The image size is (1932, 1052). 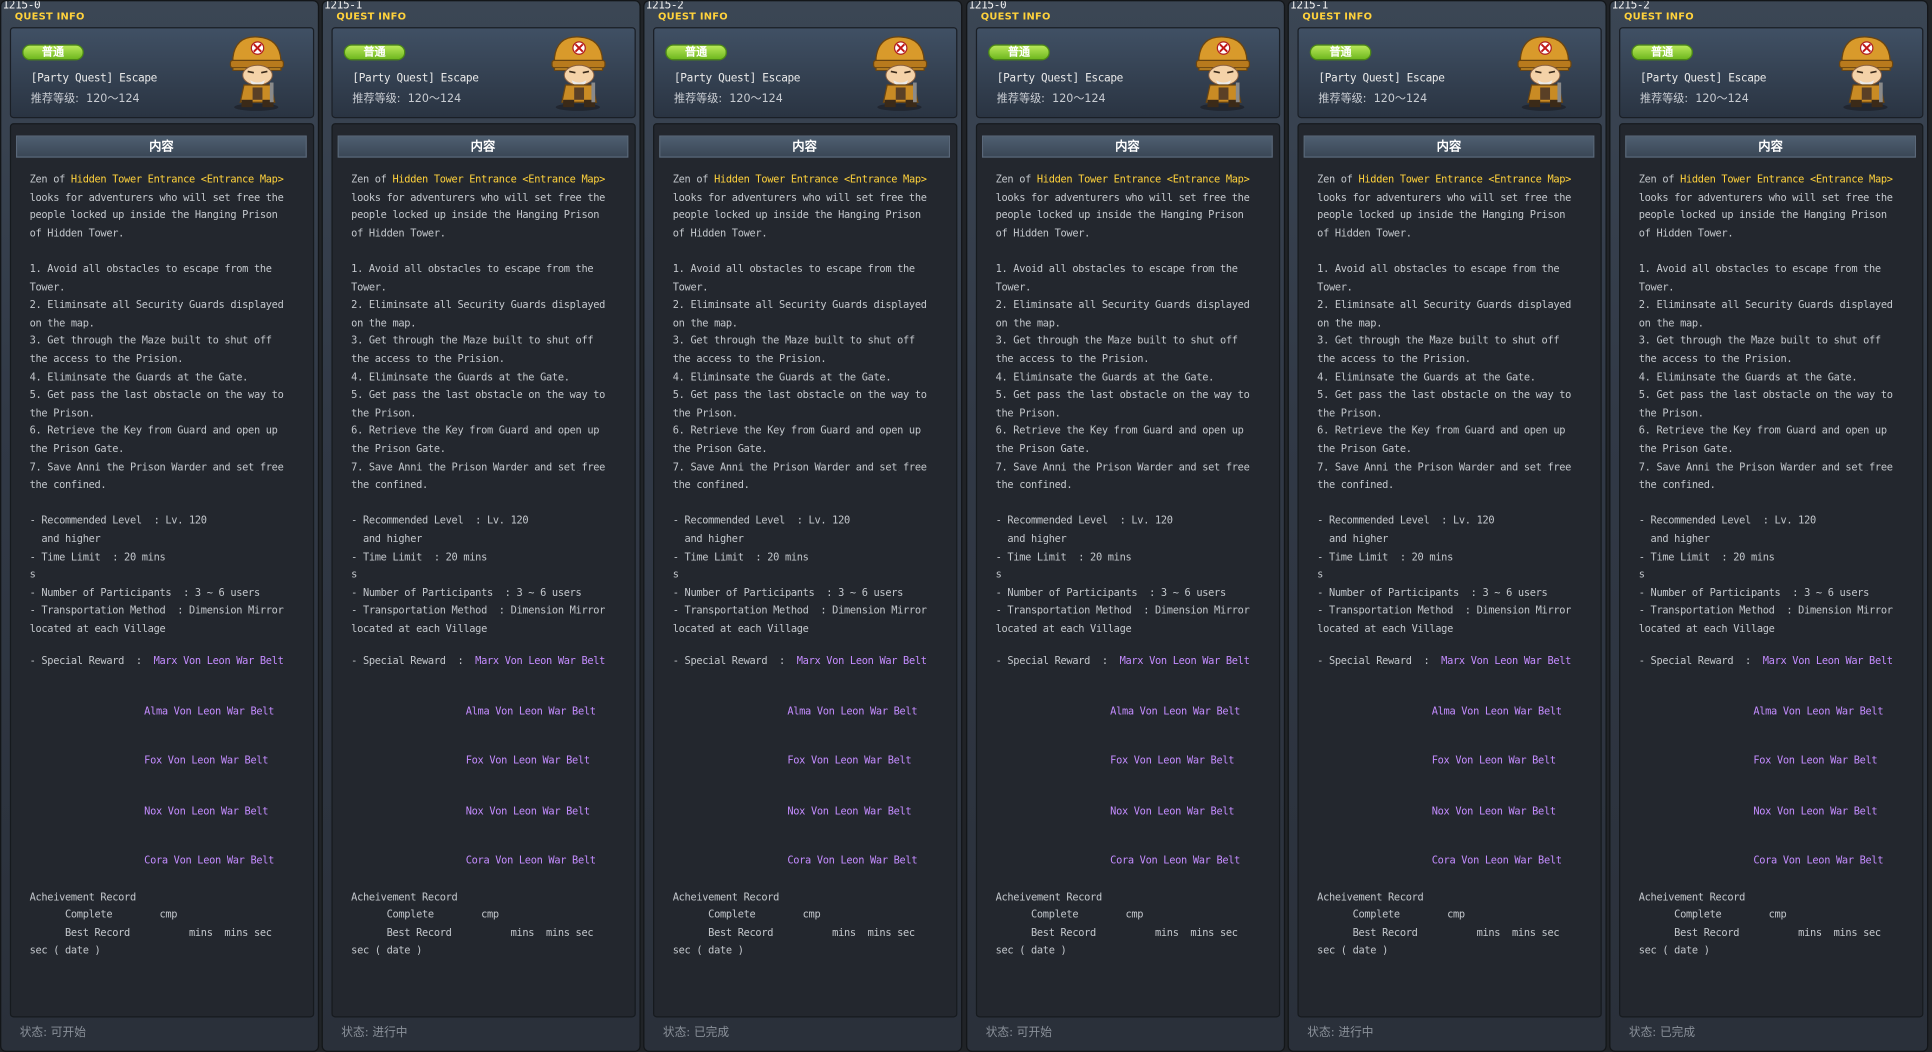 I want to click on npc-guard-portrait-icon, so click(x=578, y=72).